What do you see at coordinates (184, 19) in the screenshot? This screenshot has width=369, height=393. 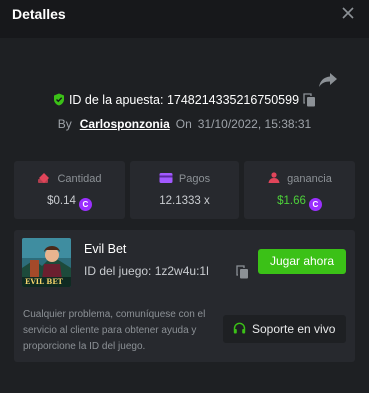 I see `modal-header: Detalles` at bounding box center [184, 19].